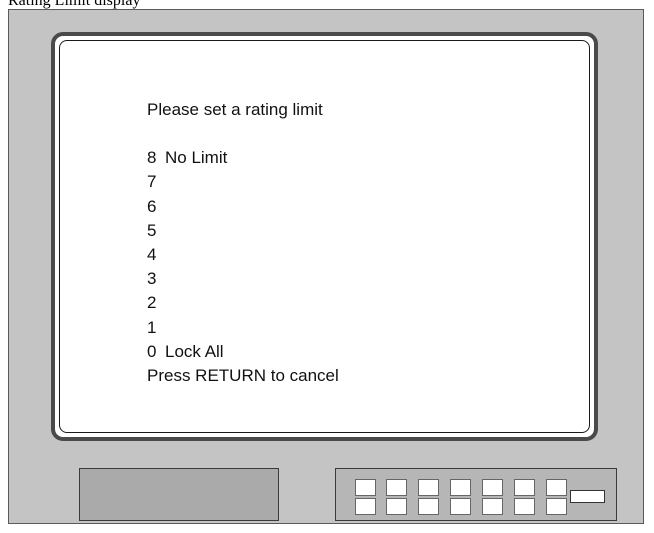 This screenshot has height=533, width=654. Describe the element at coordinates (179, 494) in the screenshot. I see `speaker-panel` at that location.